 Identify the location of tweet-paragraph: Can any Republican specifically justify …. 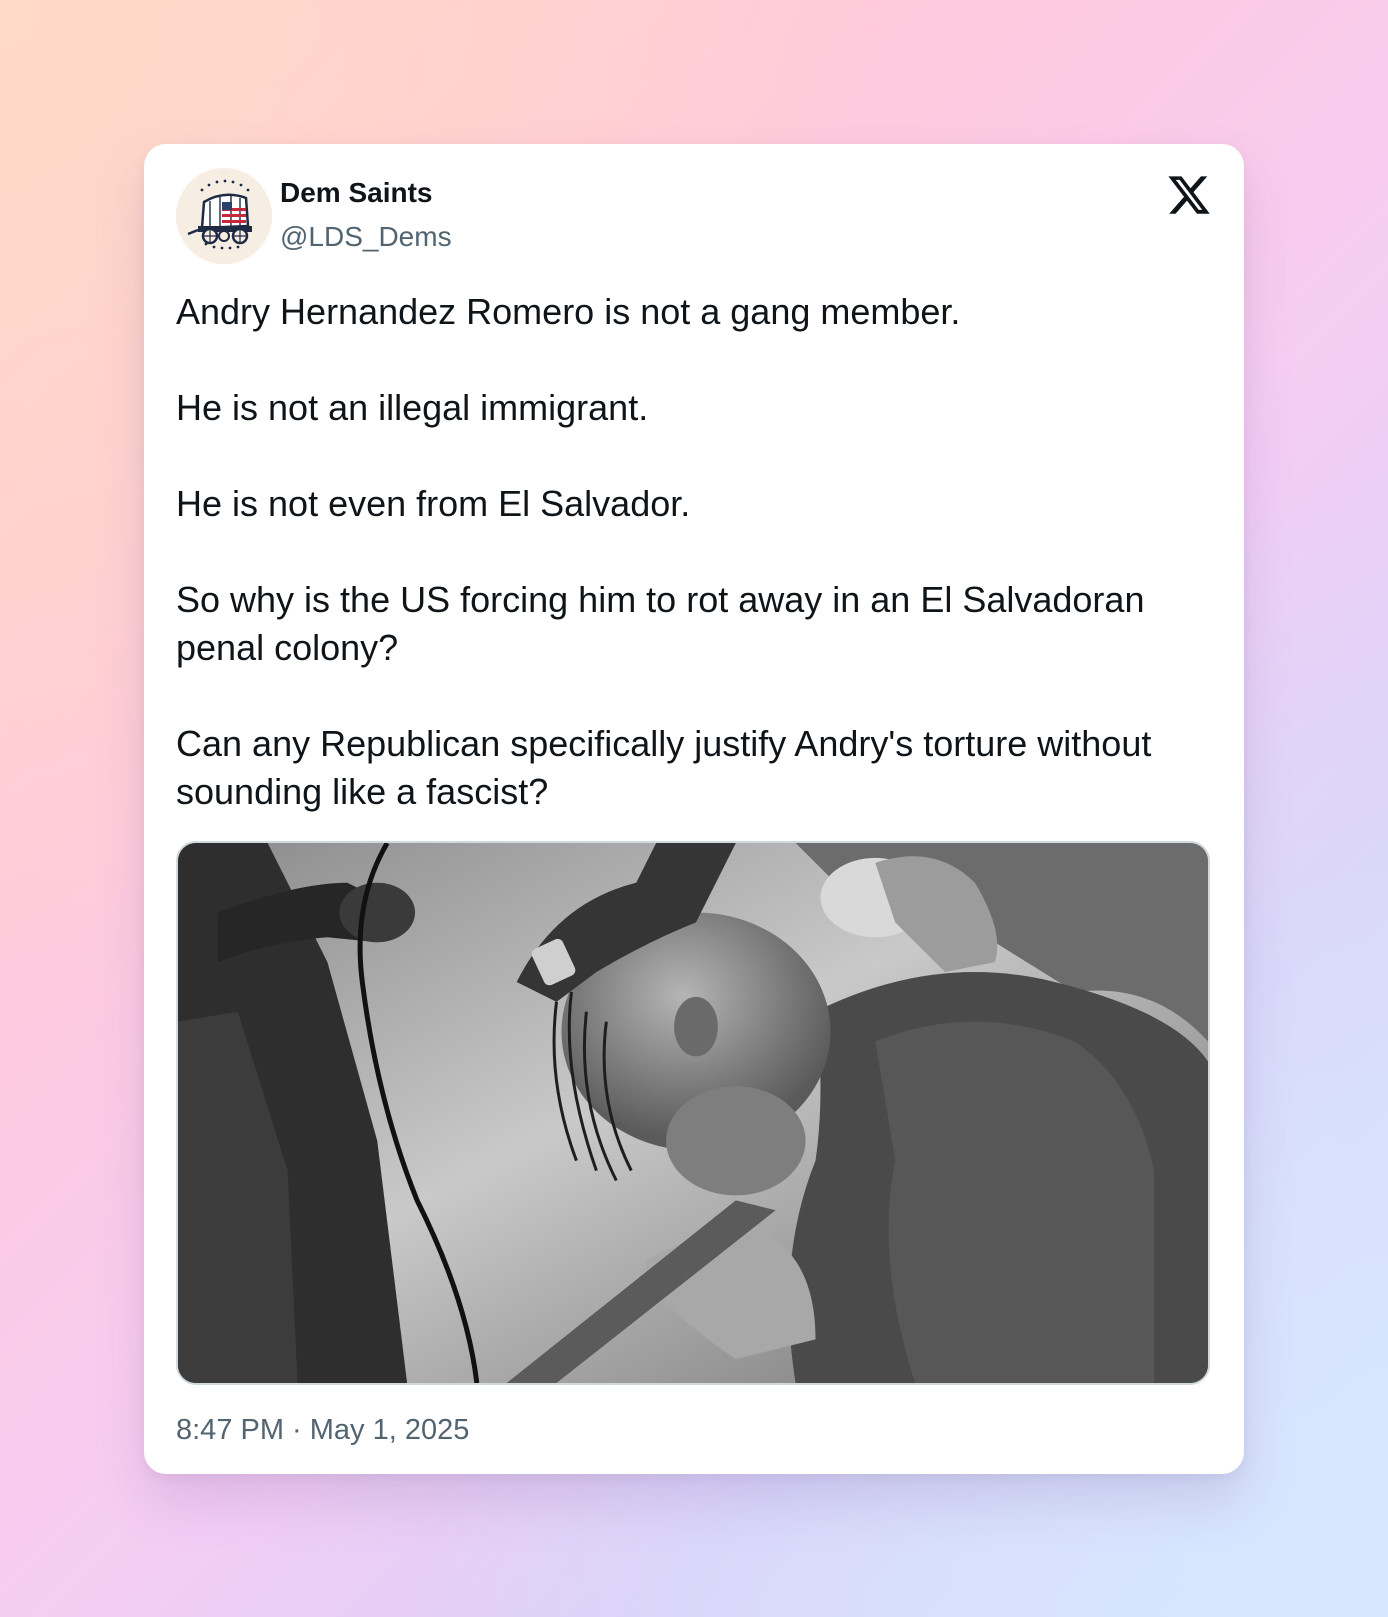
(664, 767).